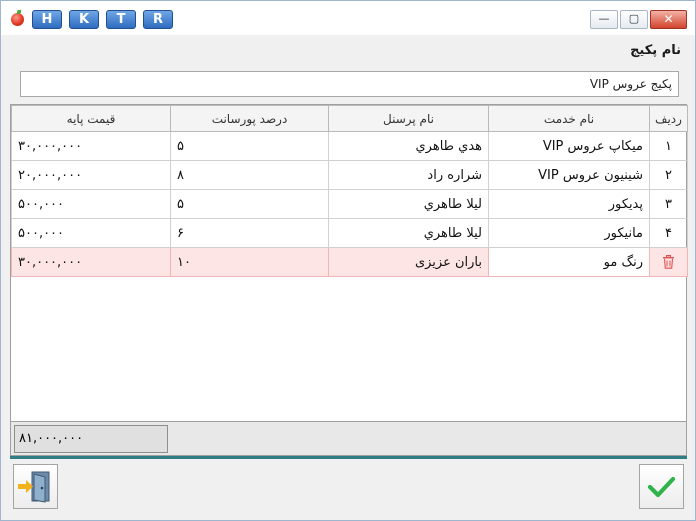 This screenshot has height=521, width=696. I want to click on table-row: ۵۰۰,۰۰۰ ۶ ليلا طاهري مانیکور ۴, so click(349, 233).